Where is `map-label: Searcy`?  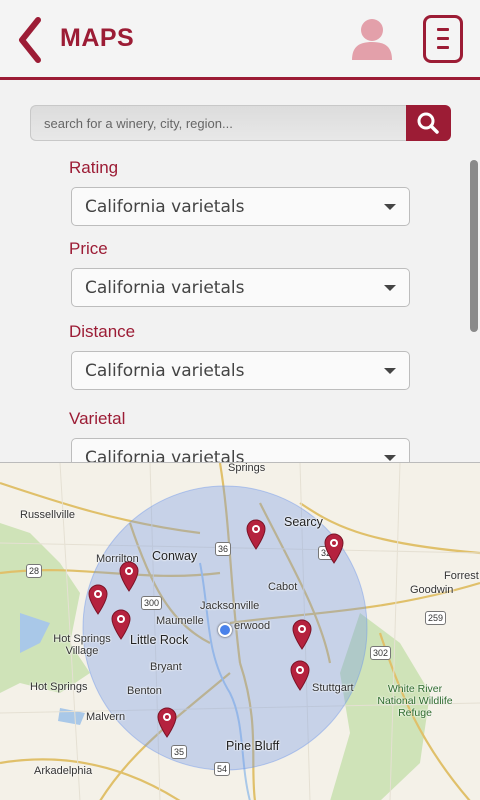 map-label: Searcy is located at coordinates (303, 522).